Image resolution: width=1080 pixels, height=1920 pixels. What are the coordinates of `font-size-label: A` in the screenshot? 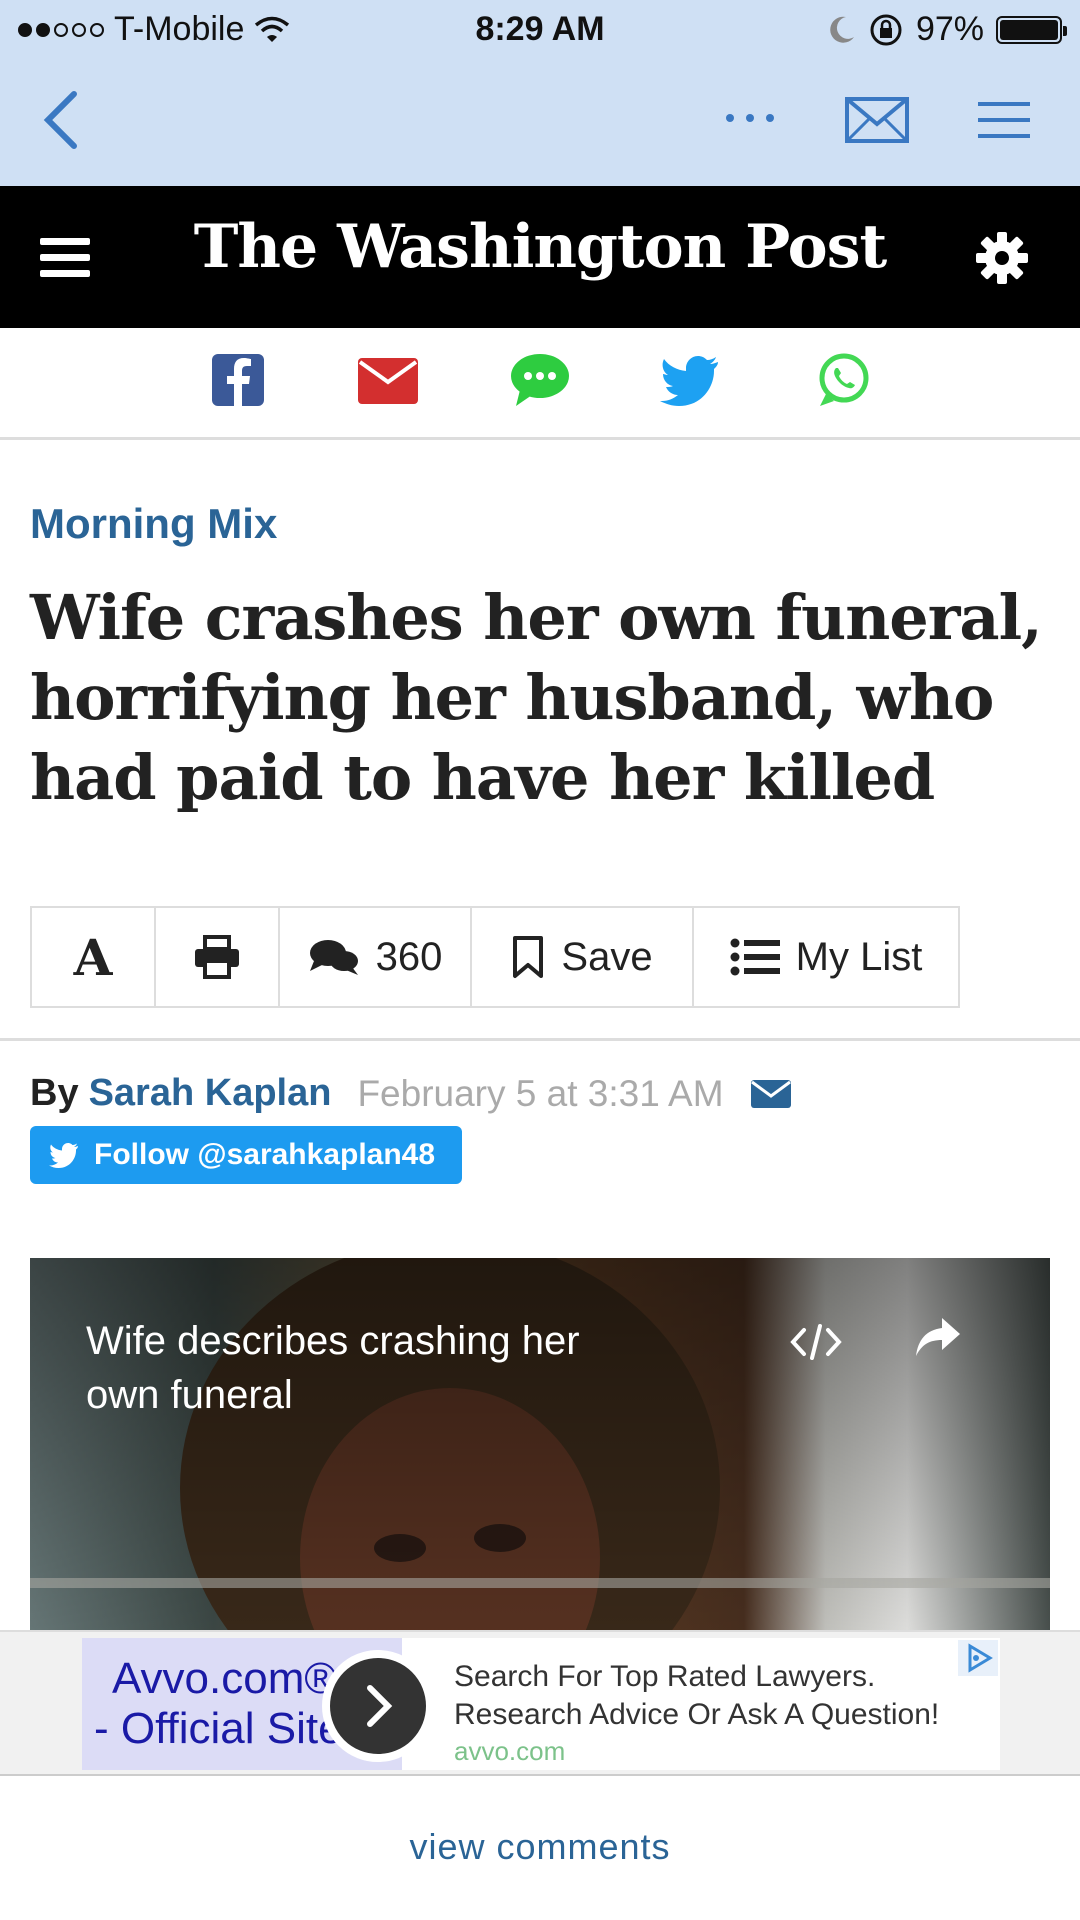 It's located at (93, 957).